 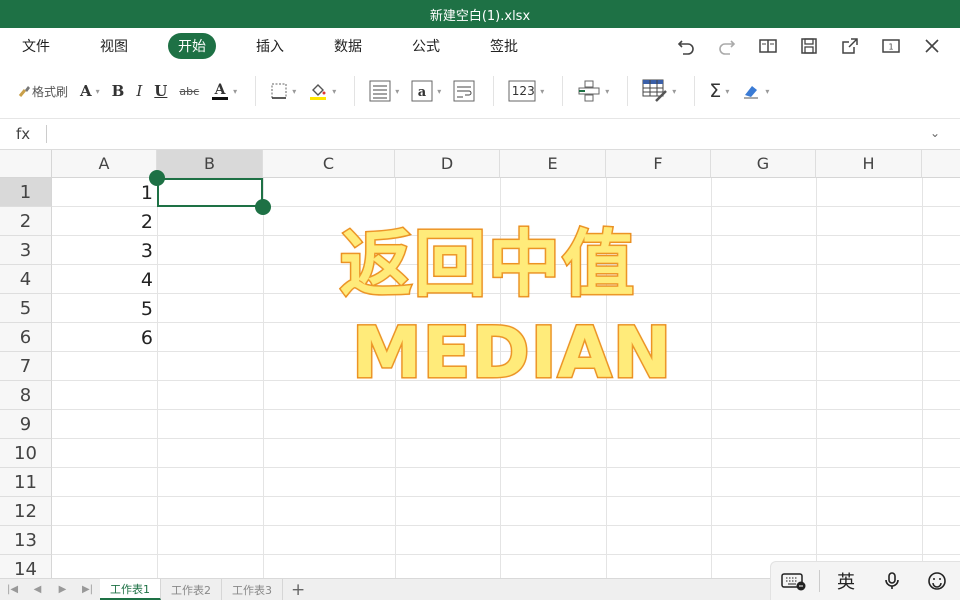 I want to click on language-toggle: 英, so click(x=846, y=581).